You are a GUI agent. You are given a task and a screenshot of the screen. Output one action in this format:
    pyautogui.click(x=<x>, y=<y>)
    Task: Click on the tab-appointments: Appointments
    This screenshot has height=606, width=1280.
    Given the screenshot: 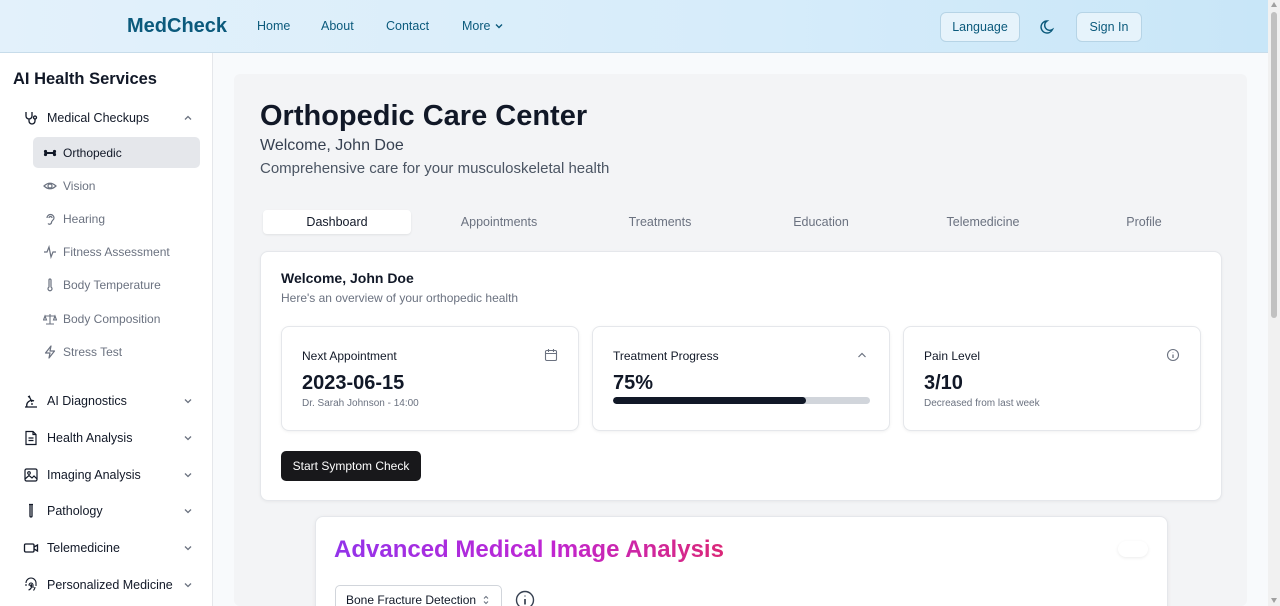 What is the action you would take?
    pyautogui.click(x=499, y=222)
    